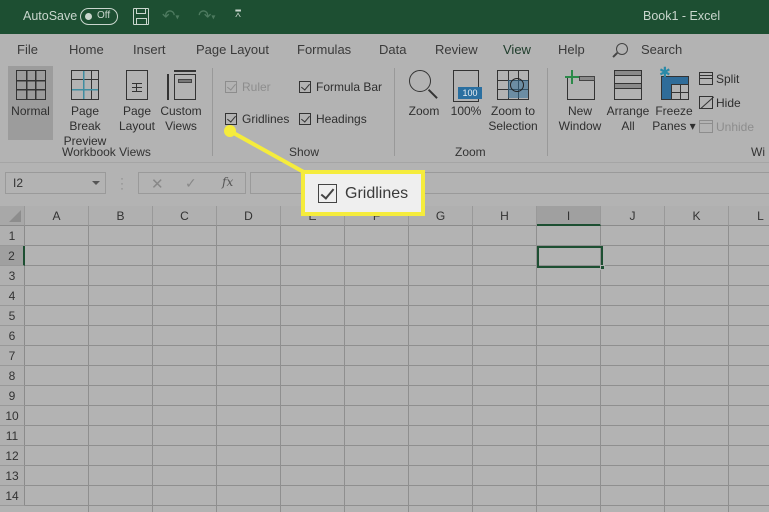  Describe the element at coordinates (137, 111) in the screenshot. I see `button-label-line1: Page` at that location.